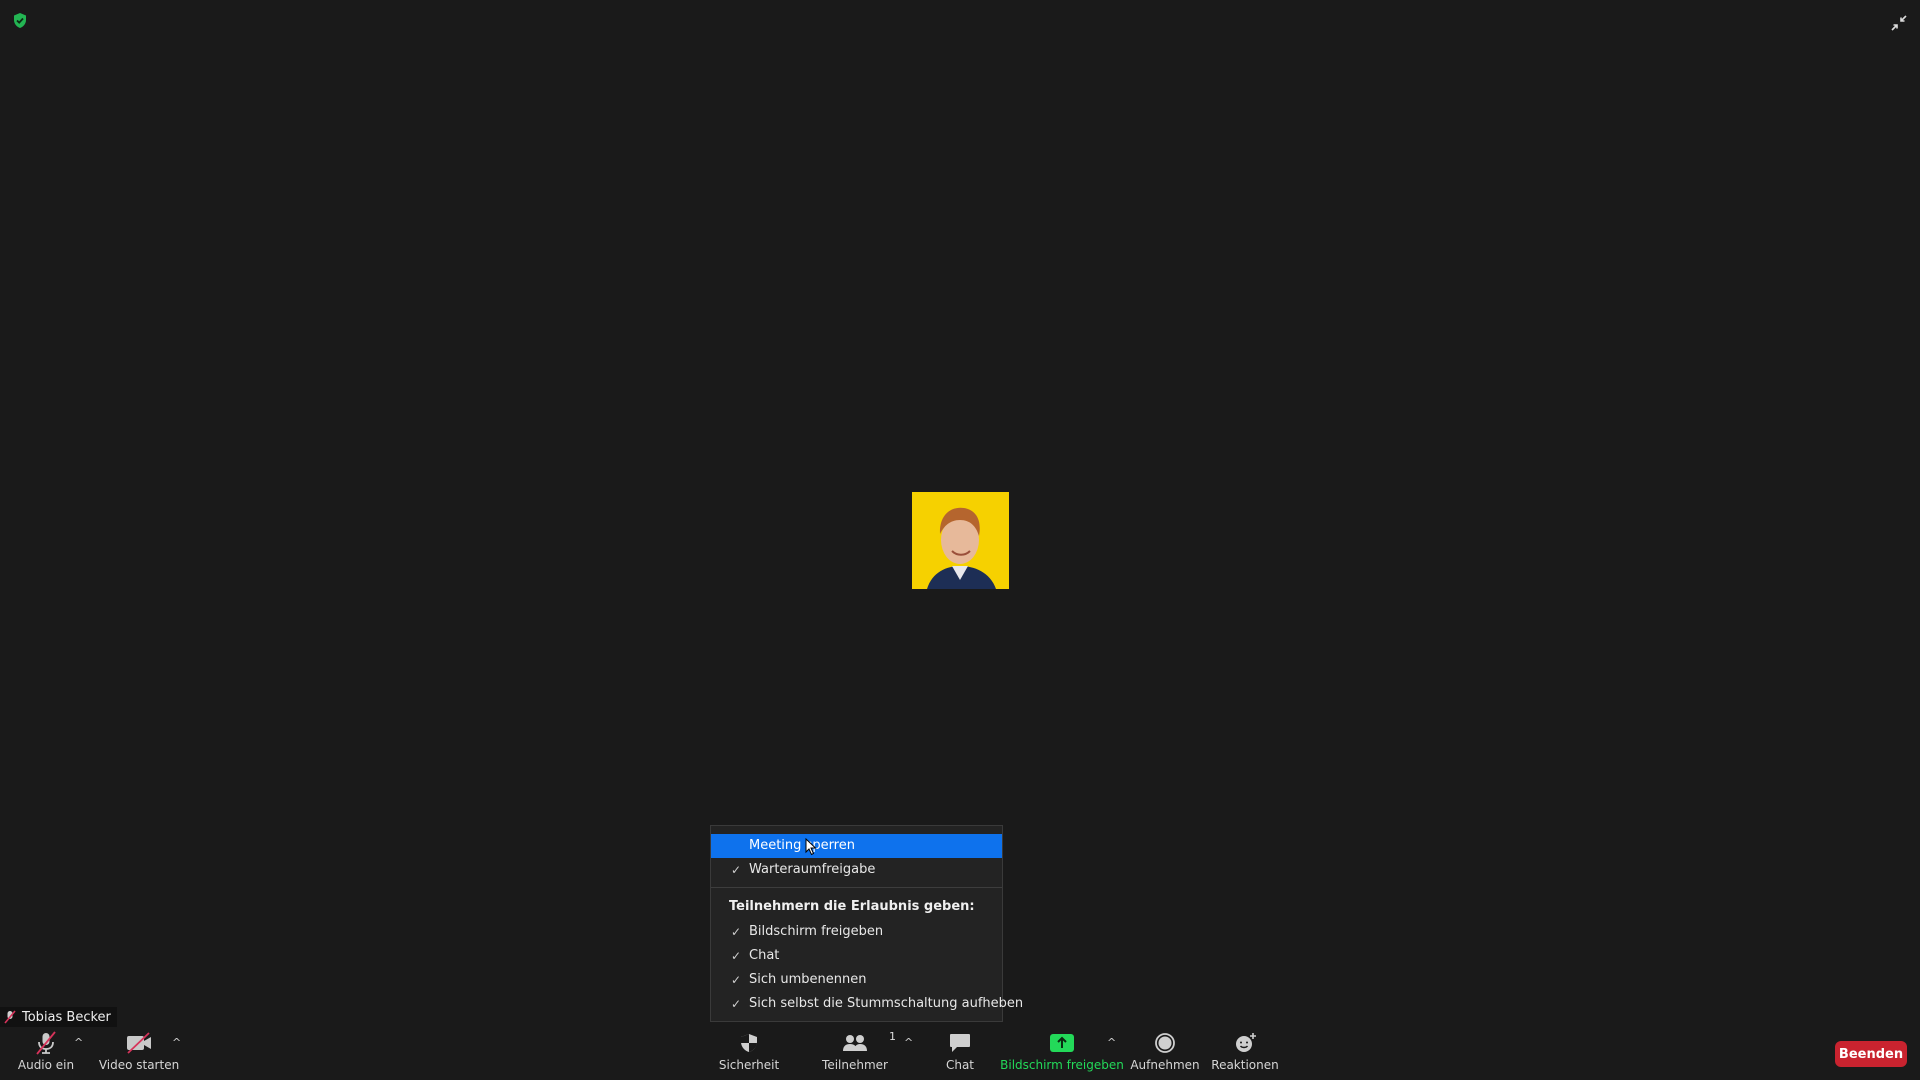 The height and width of the screenshot is (1080, 1920). I want to click on audio-button: Audio ein, so click(46, 1051).